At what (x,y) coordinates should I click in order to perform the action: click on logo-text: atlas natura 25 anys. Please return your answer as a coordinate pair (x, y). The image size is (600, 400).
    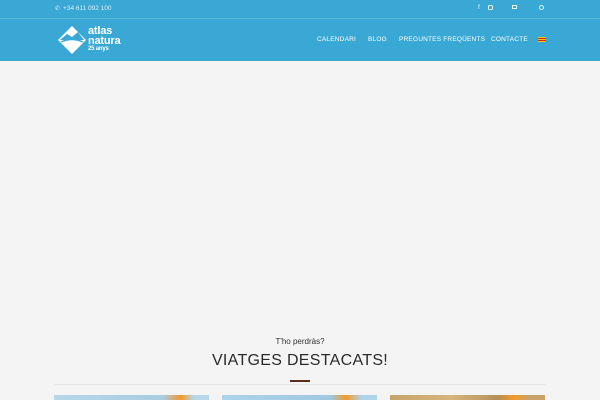
    Looking at the image, I should click on (104, 39).